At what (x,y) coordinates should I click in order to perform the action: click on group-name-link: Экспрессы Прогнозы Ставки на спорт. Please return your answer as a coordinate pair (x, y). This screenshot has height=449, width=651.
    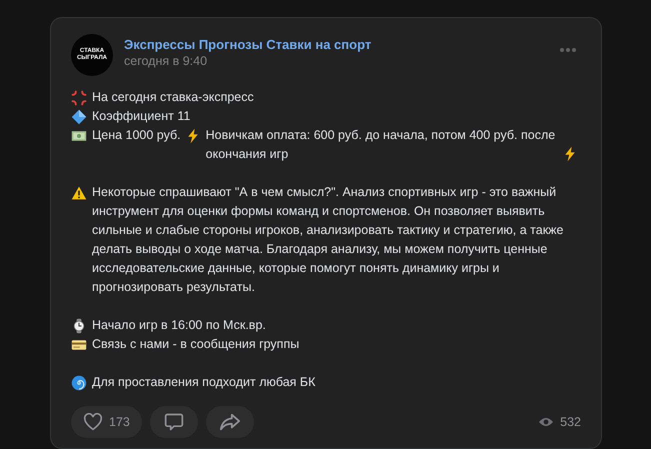
    Looking at the image, I should click on (248, 44).